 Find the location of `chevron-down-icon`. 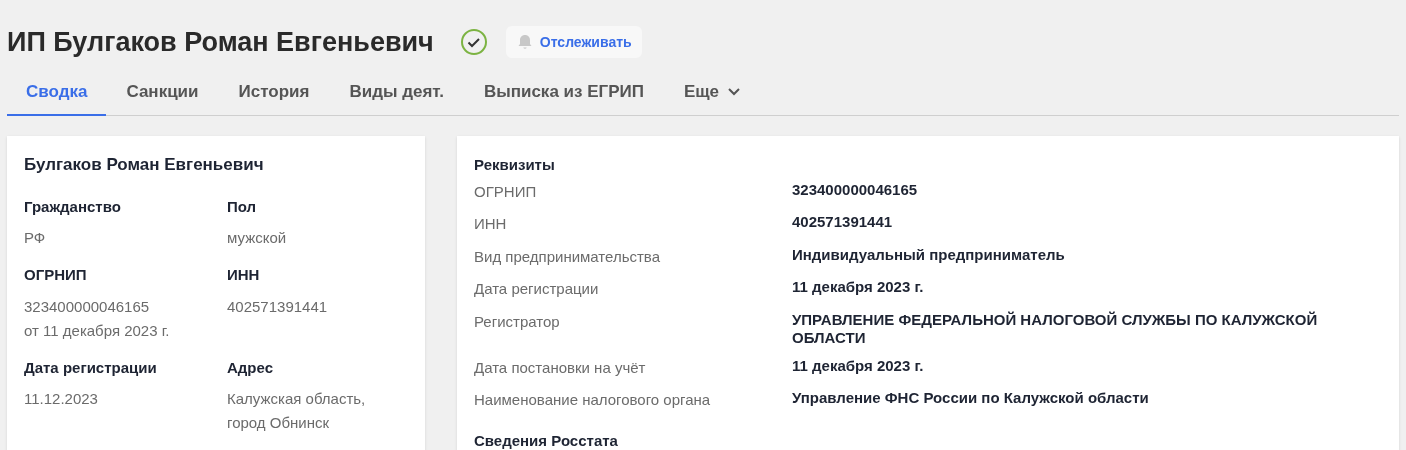

chevron-down-icon is located at coordinates (734, 92).